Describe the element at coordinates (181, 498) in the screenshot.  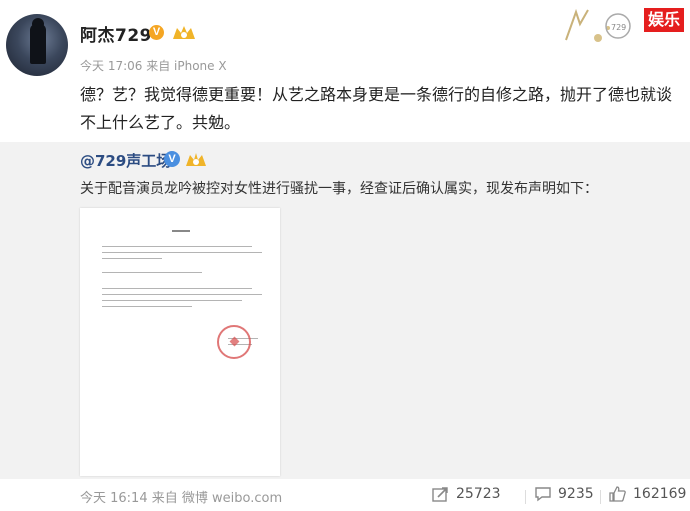
I see `repost-meta: 今天 16:14 来自 微博 weibo.com` at that location.